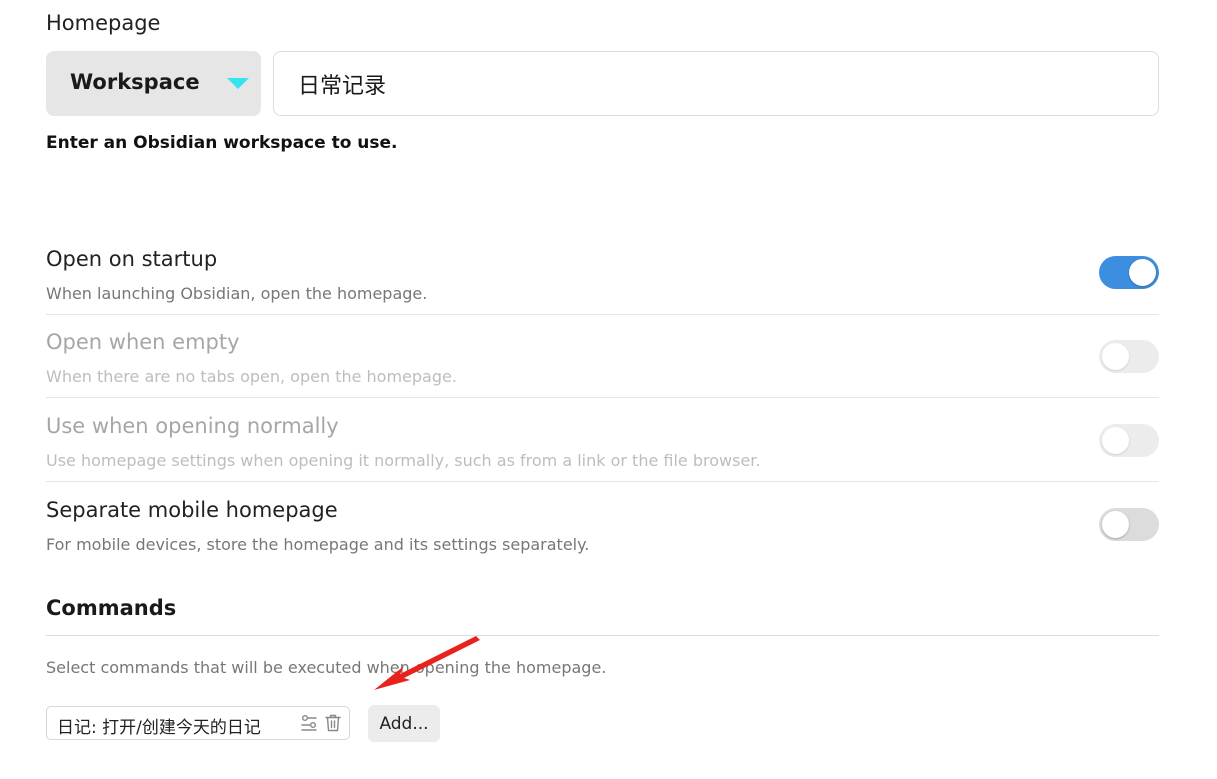 This screenshot has width=1217, height=779. I want to click on separate-mobile-homepage-toggle, so click(1129, 524).